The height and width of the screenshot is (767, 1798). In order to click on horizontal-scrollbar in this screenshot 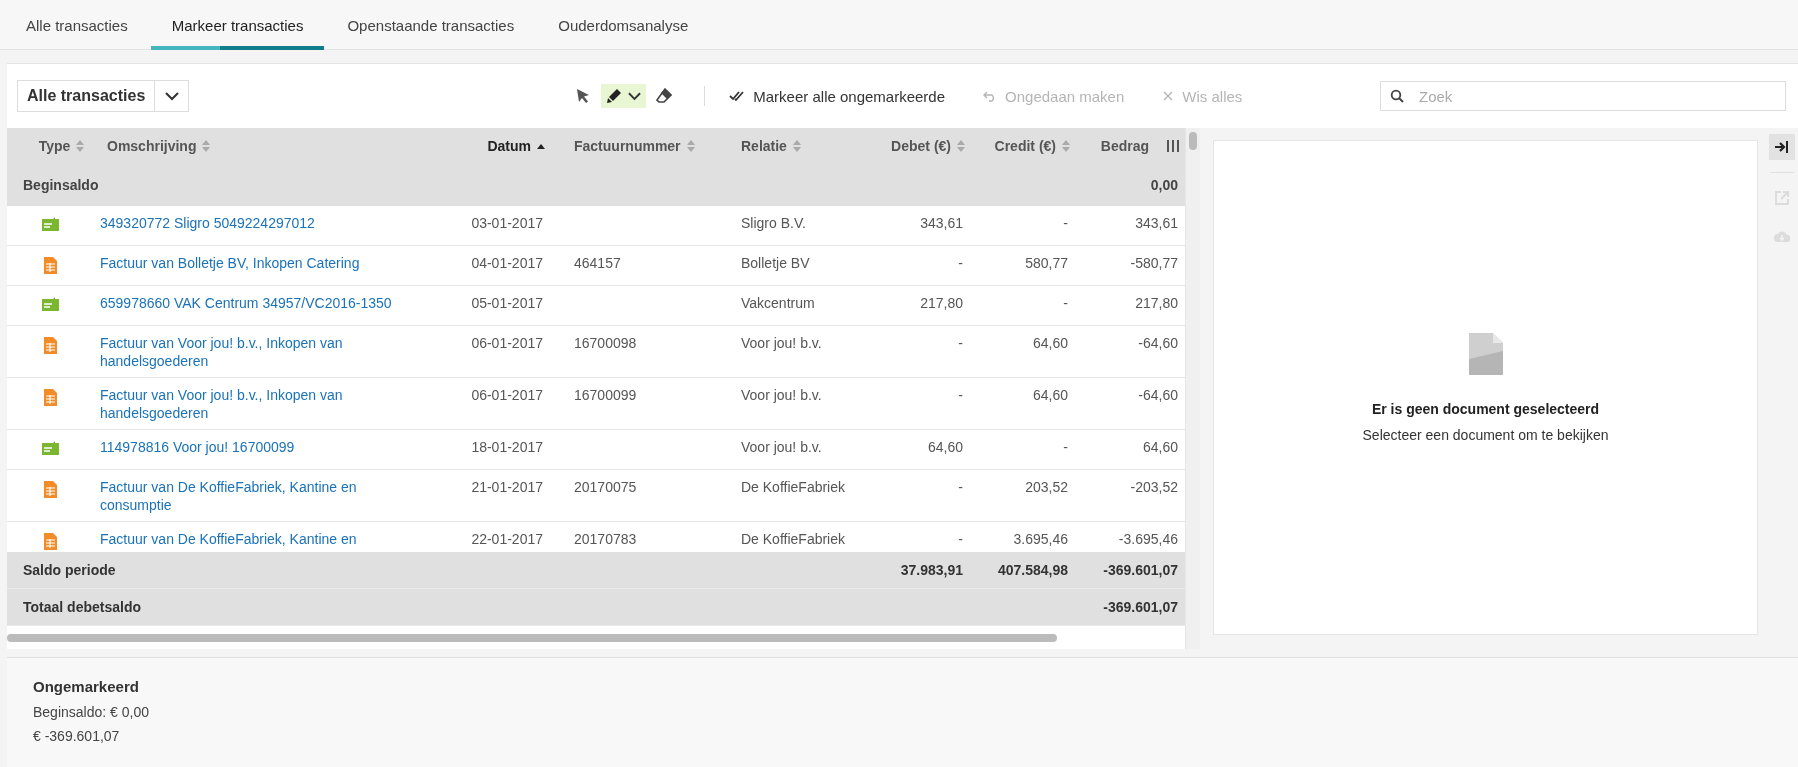, I will do `click(532, 637)`.